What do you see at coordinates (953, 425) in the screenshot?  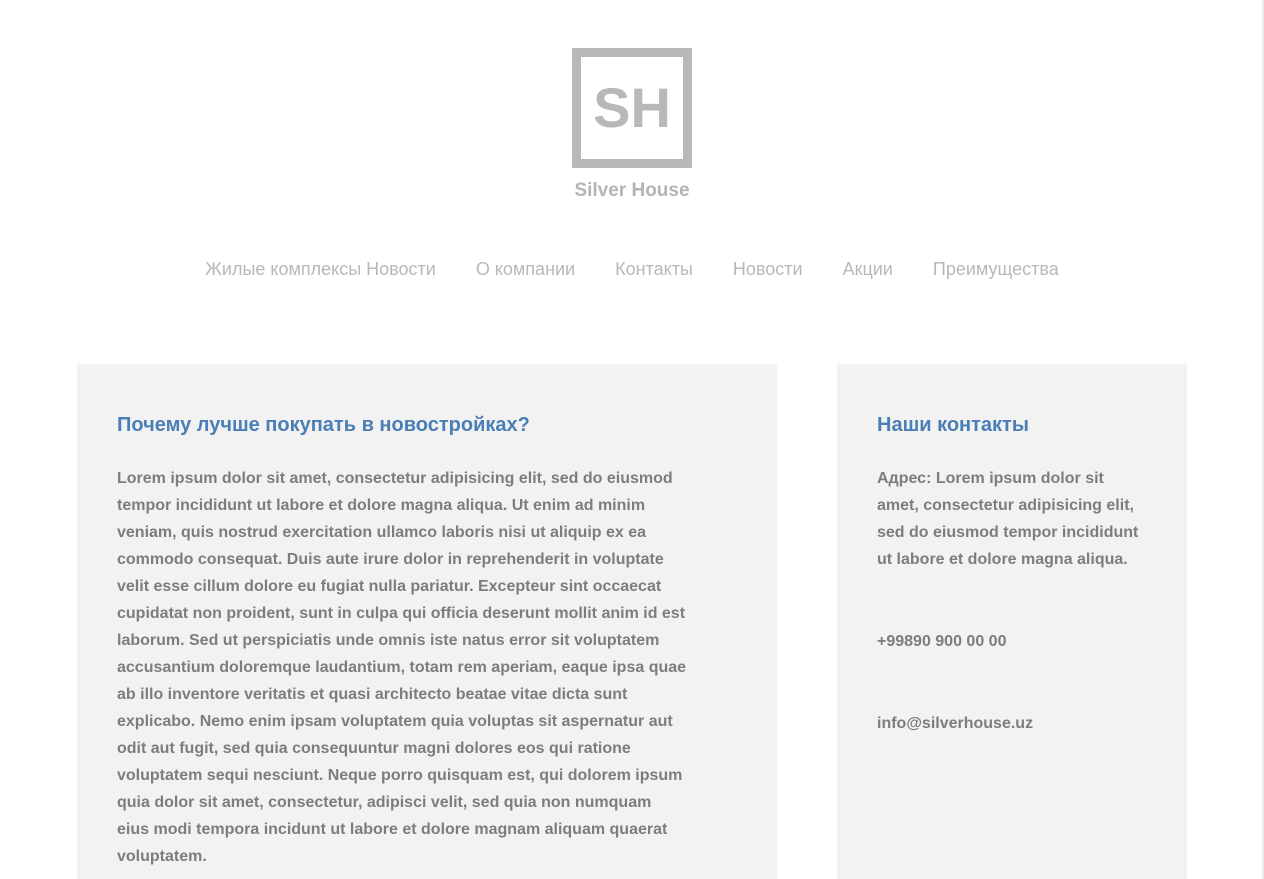 I see `contacts-title: Наши контакты` at bounding box center [953, 425].